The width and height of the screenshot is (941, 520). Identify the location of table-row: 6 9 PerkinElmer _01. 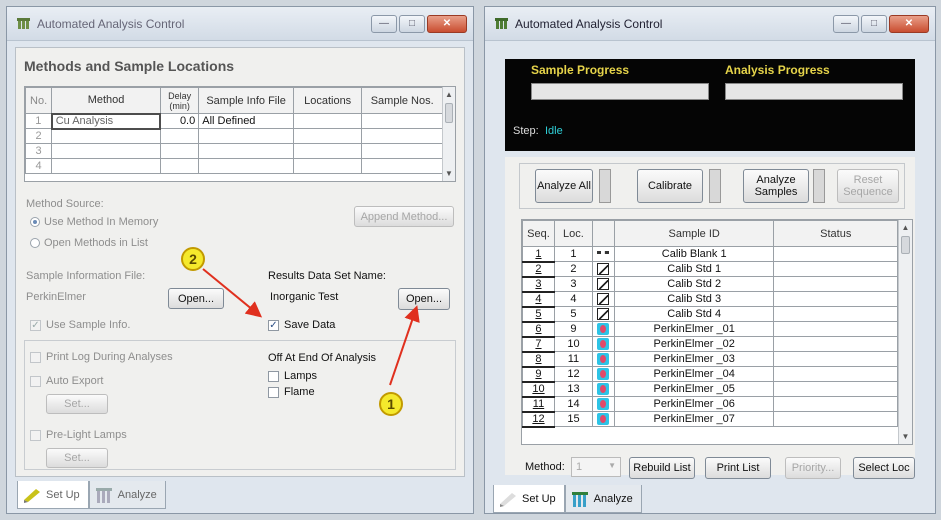
(710, 329).